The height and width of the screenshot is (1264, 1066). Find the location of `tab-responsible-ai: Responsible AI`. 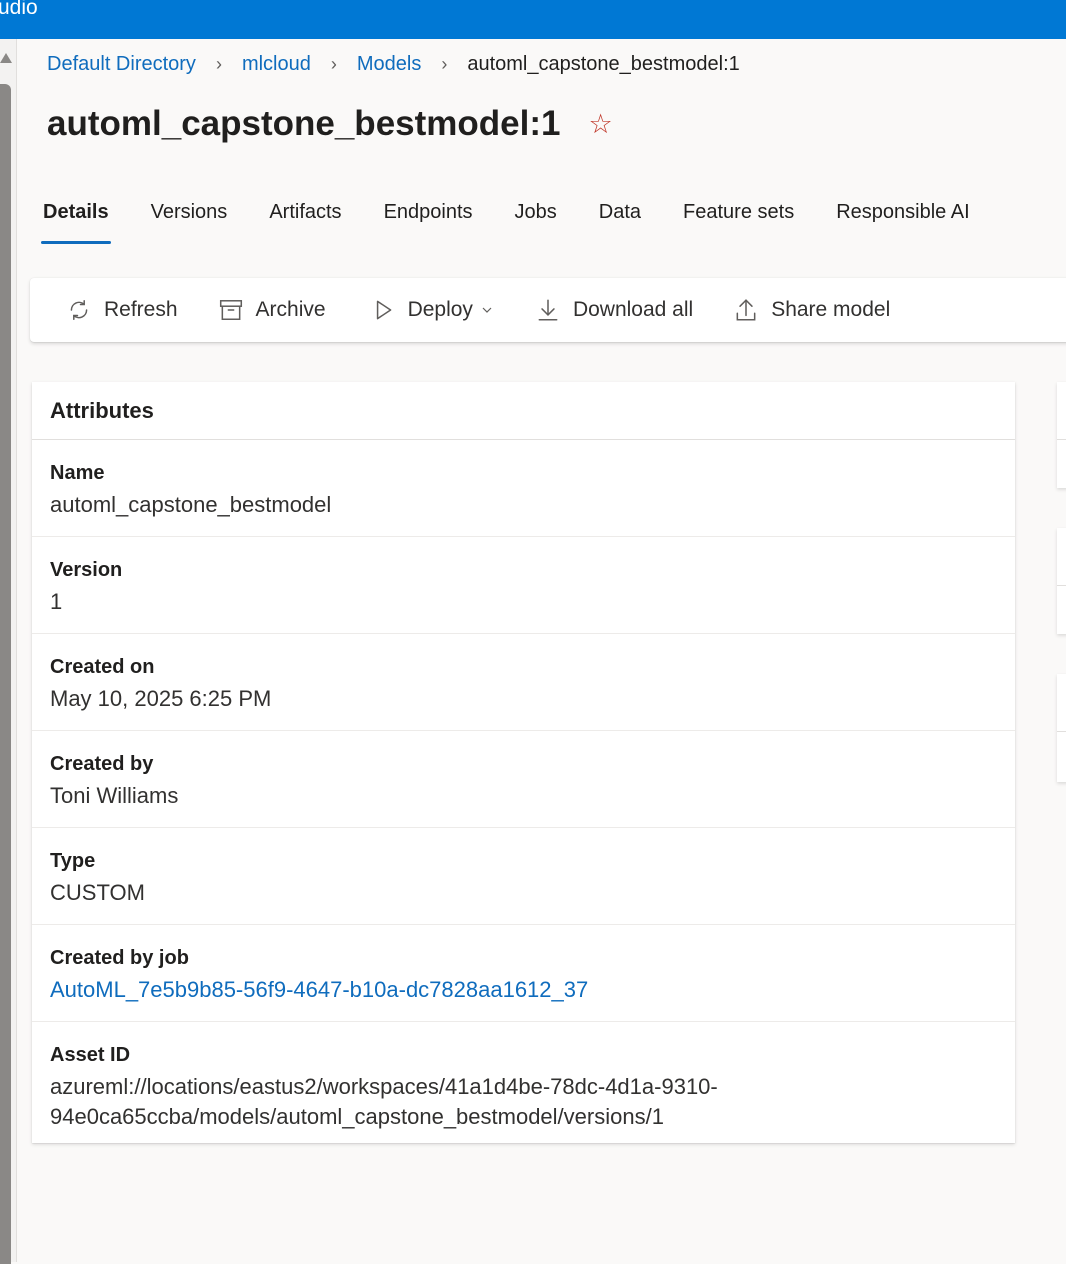

tab-responsible-ai: Responsible AI is located at coordinates (902, 220).